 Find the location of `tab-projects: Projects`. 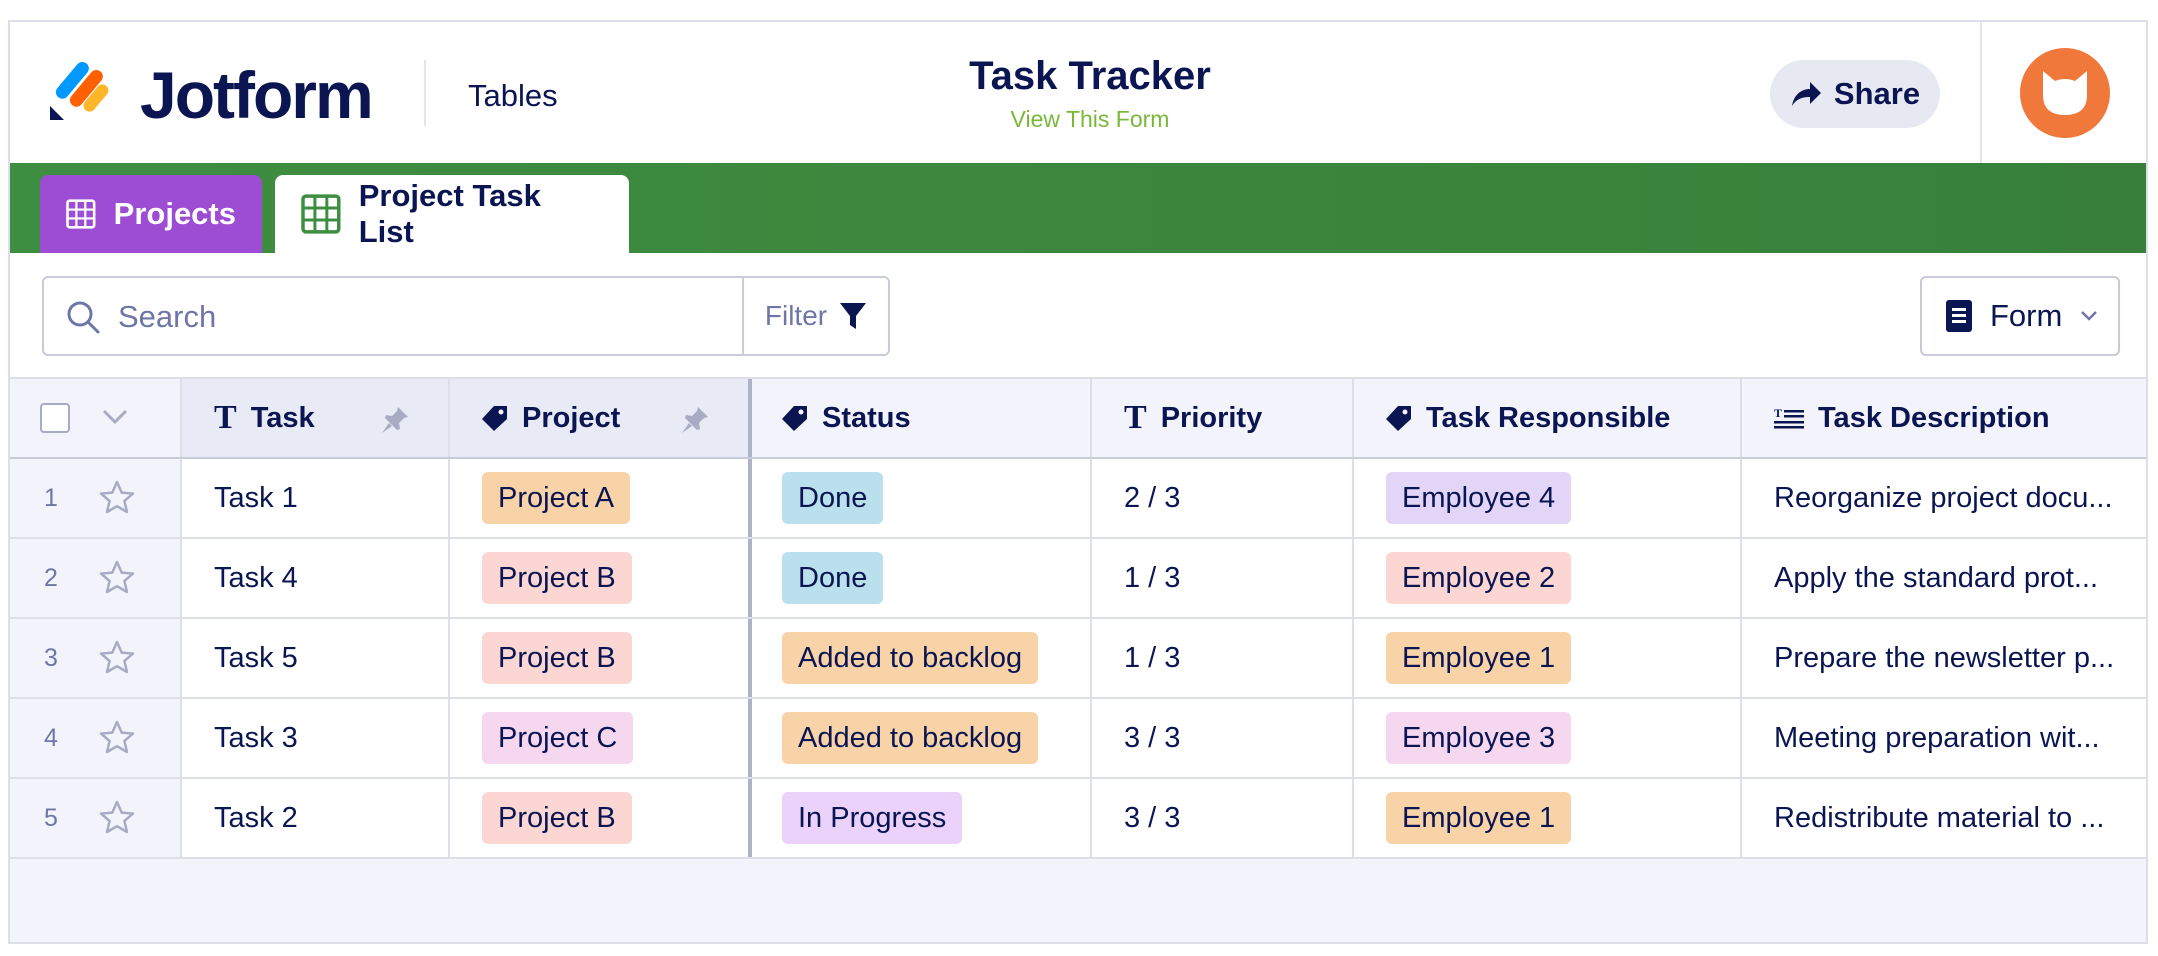

tab-projects: Projects is located at coordinates (151, 214).